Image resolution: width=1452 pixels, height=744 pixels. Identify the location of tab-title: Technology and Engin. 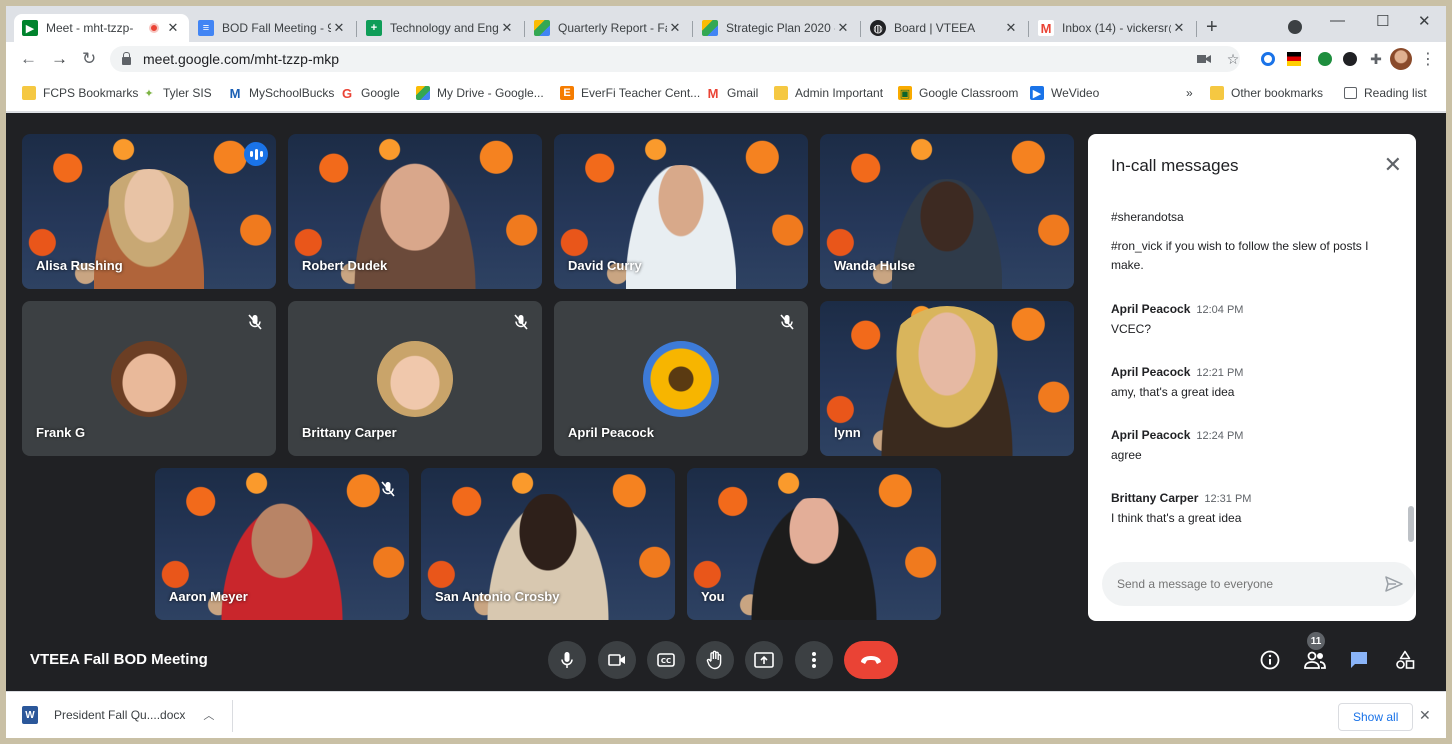
(444, 28).